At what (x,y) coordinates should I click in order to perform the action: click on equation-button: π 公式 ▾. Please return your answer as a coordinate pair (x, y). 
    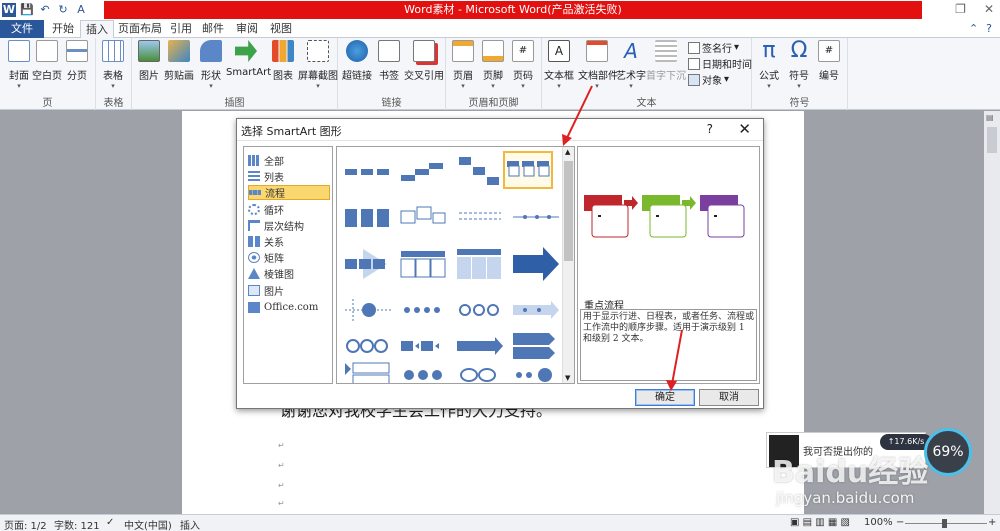
    Looking at the image, I should click on (769, 65).